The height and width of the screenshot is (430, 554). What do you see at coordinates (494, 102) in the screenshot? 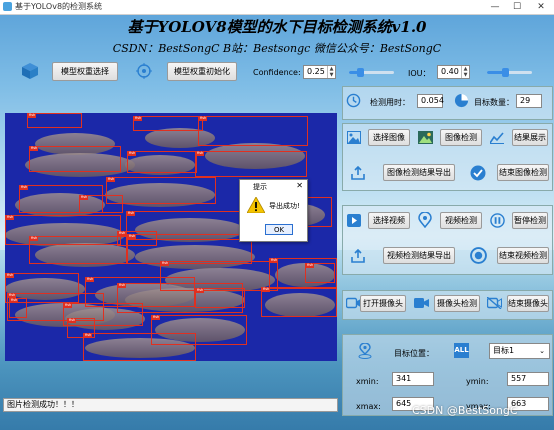
I see `count-label: 目标数量：` at bounding box center [494, 102].